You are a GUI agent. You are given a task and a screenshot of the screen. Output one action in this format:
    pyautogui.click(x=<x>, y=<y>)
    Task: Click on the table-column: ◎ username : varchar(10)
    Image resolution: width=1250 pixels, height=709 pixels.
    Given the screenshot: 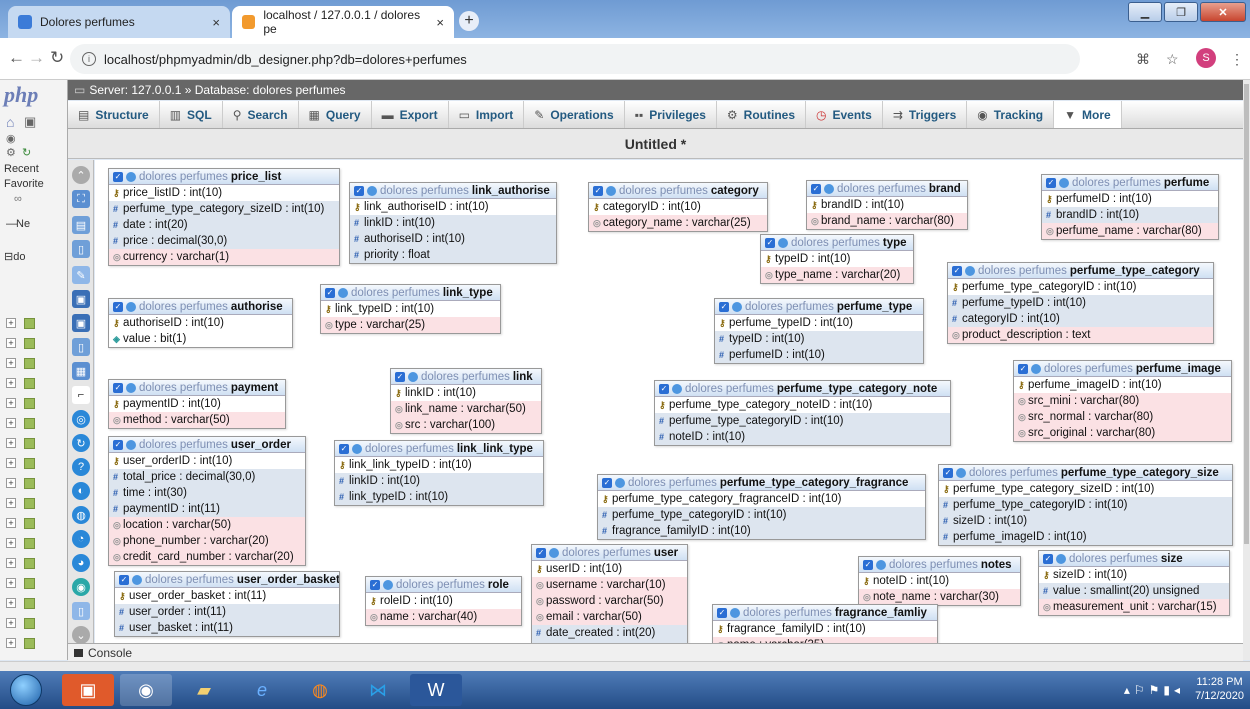 What is the action you would take?
    pyautogui.click(x=609, y=585)
    